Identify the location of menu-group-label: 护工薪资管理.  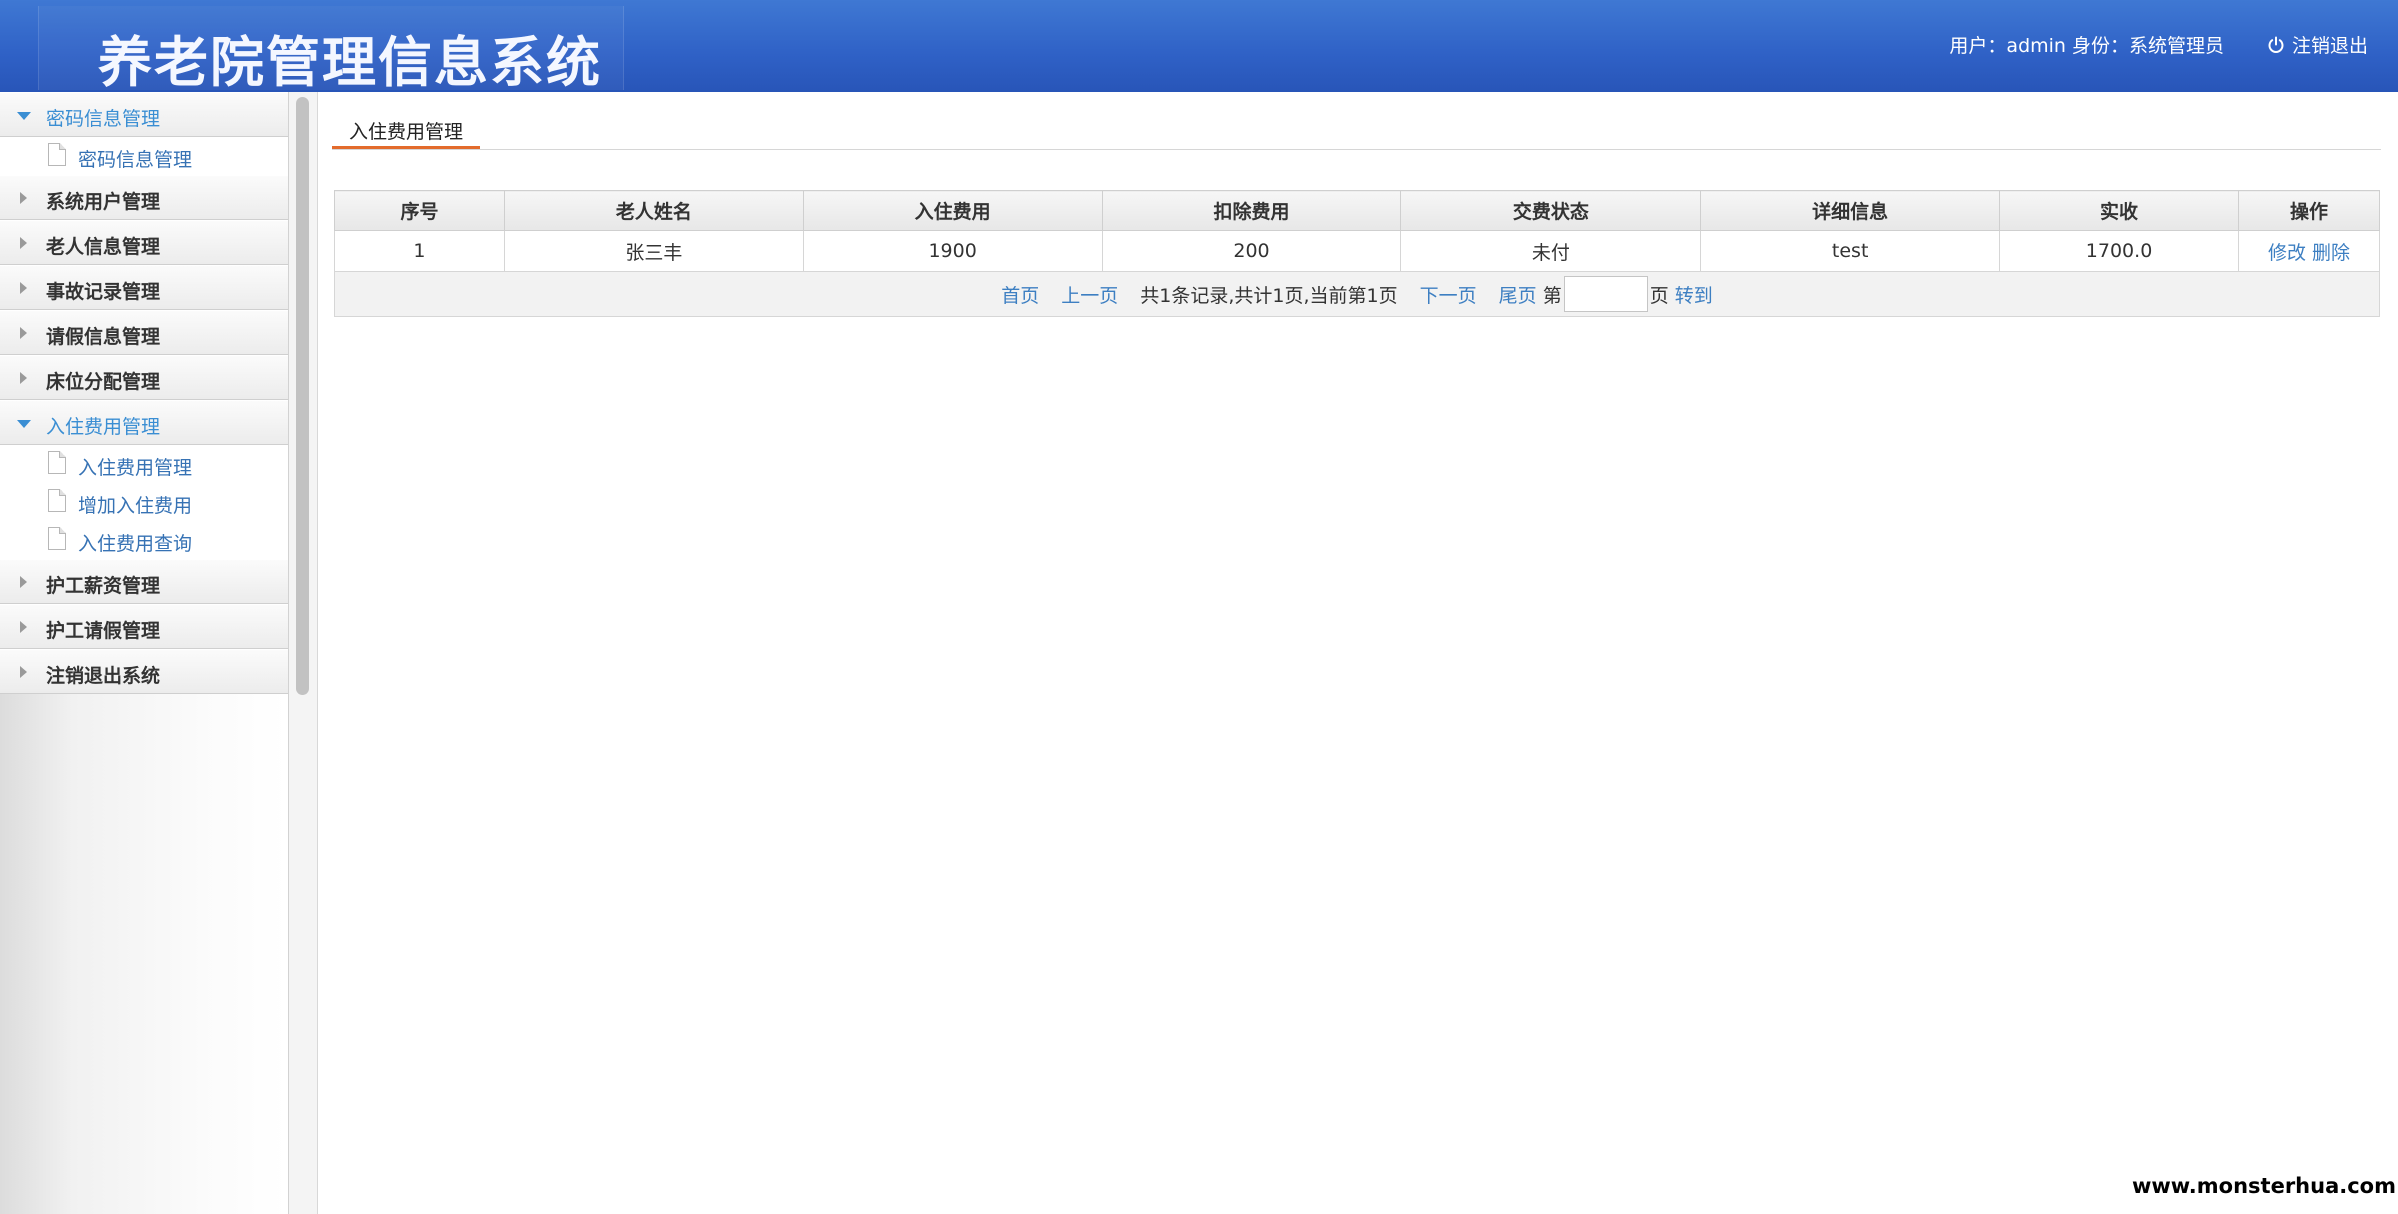
(103, 586).